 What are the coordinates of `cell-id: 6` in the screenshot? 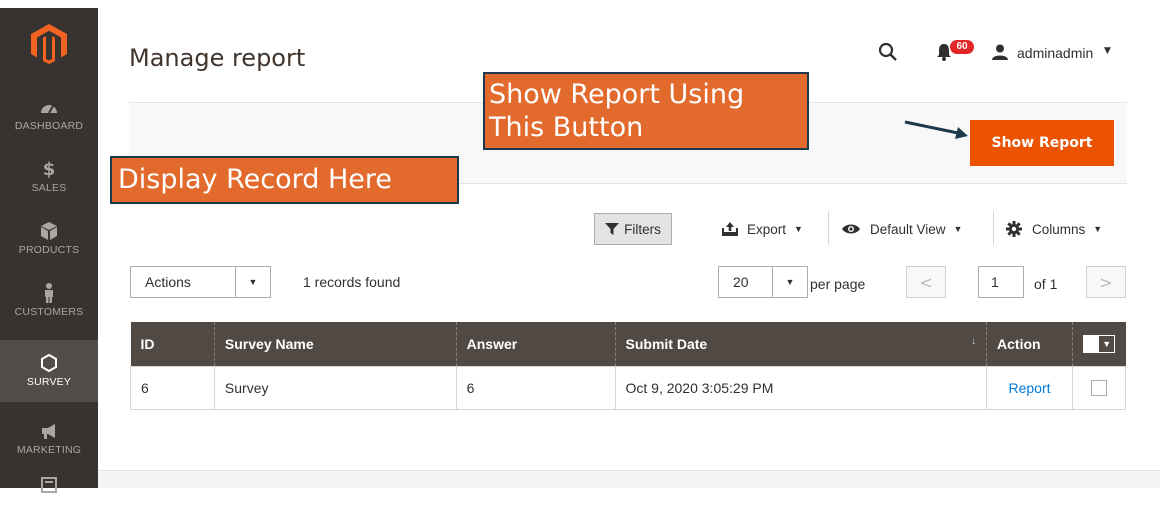 It's located at (172, 387).